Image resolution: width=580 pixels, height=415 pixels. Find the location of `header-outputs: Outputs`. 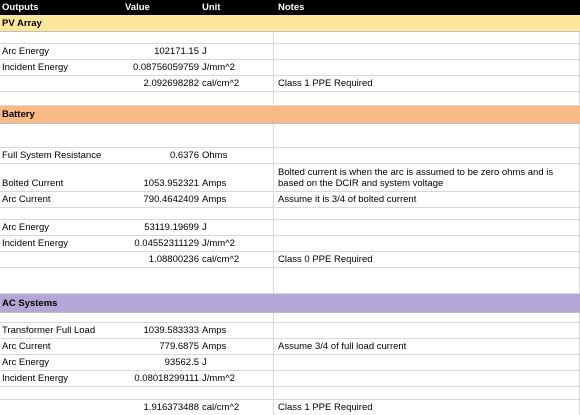

header-outputs: Outputs is located at coordinates (61, 7).